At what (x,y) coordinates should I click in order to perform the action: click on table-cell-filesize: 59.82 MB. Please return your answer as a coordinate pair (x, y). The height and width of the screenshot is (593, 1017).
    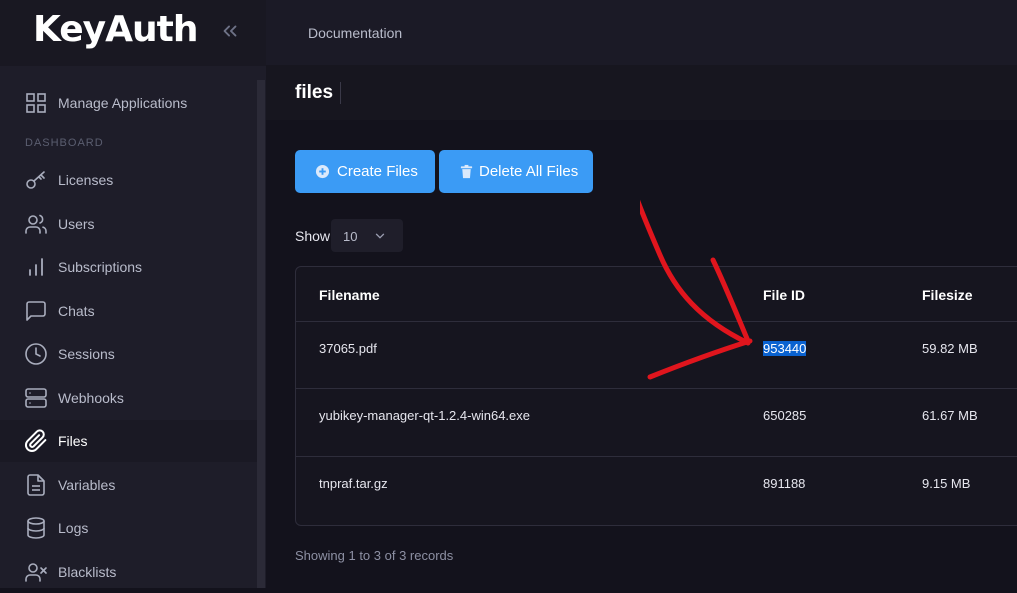
    Looking at the image, I should click on (950, 348).